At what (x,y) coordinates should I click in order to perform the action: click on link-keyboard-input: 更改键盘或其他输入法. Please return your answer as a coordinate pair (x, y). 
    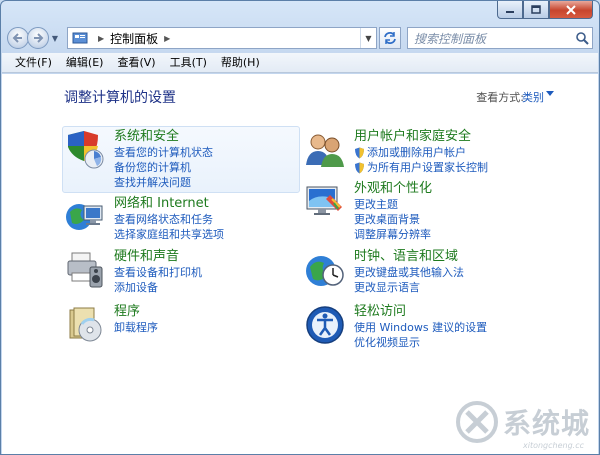
    Looking at the image, I should click on (409, 272).